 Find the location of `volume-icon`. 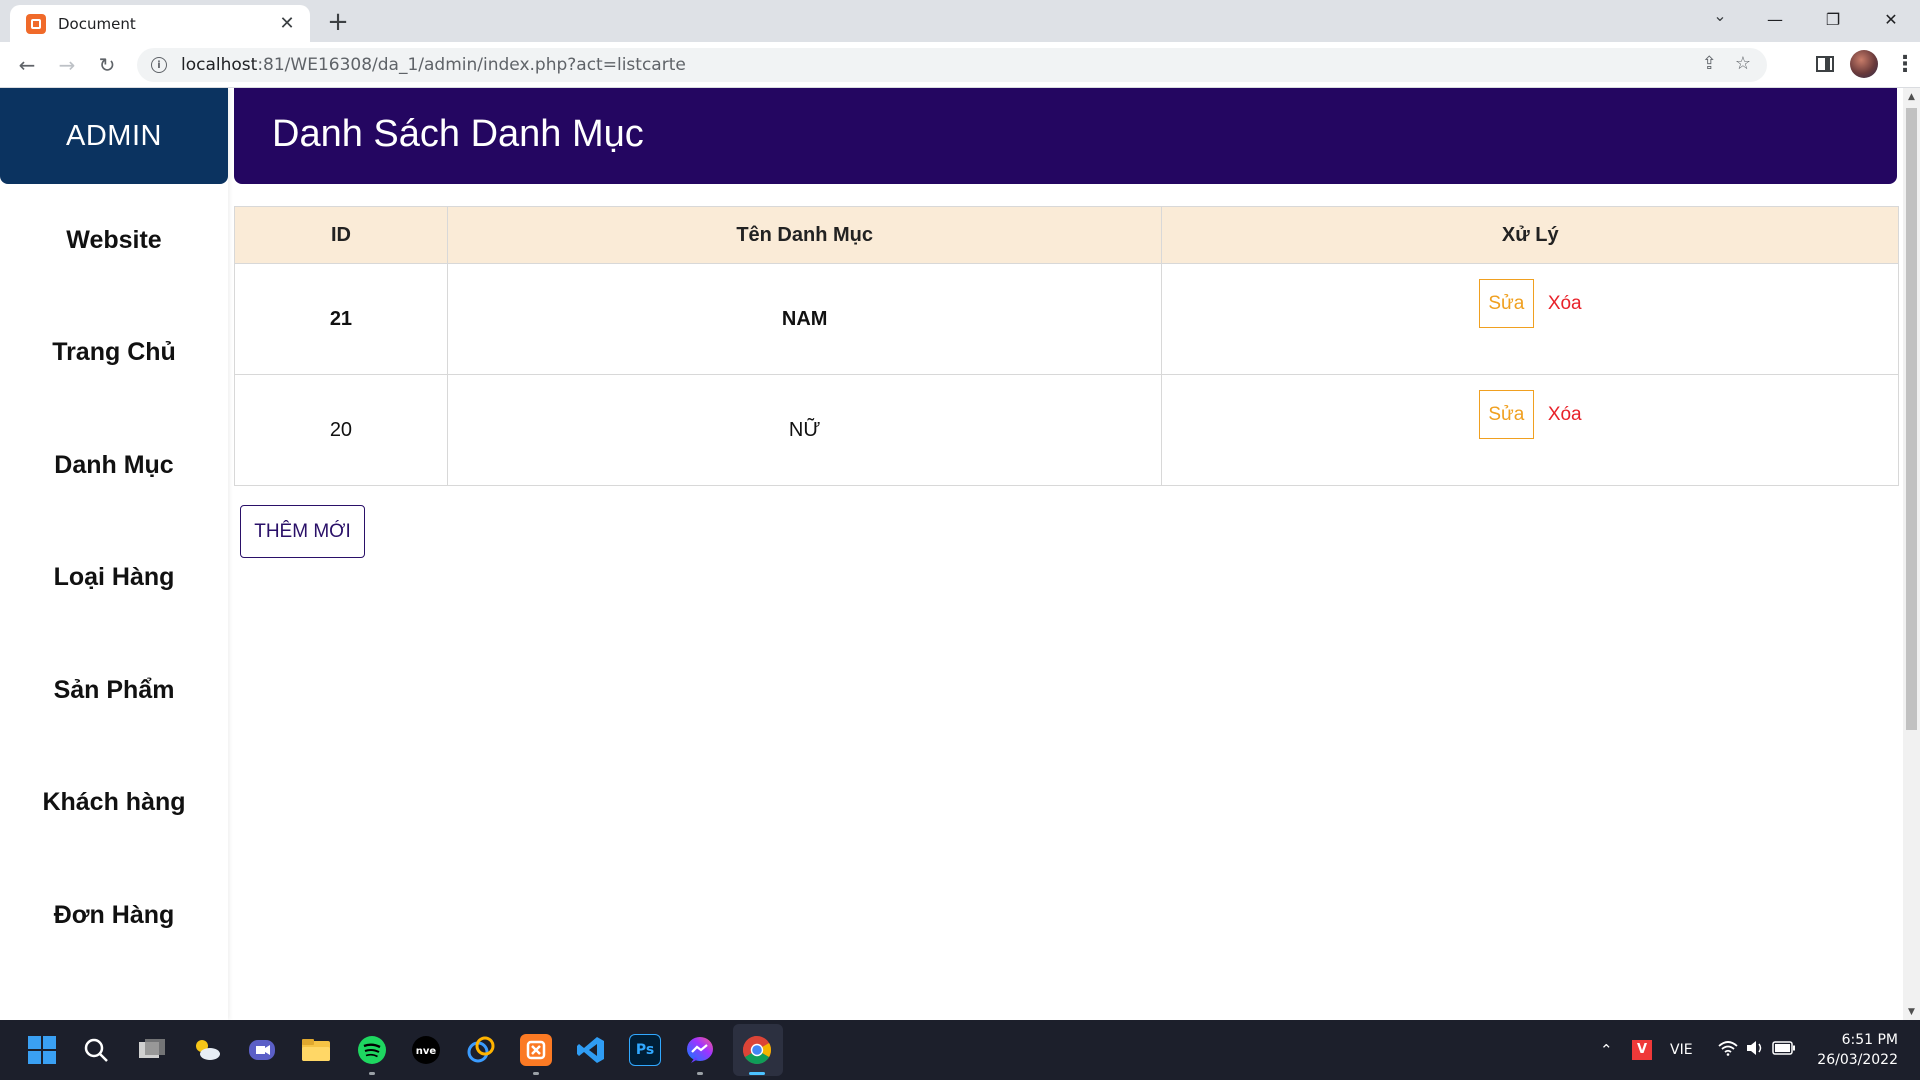

volume-icon is located at coordinates (1755, 1050).